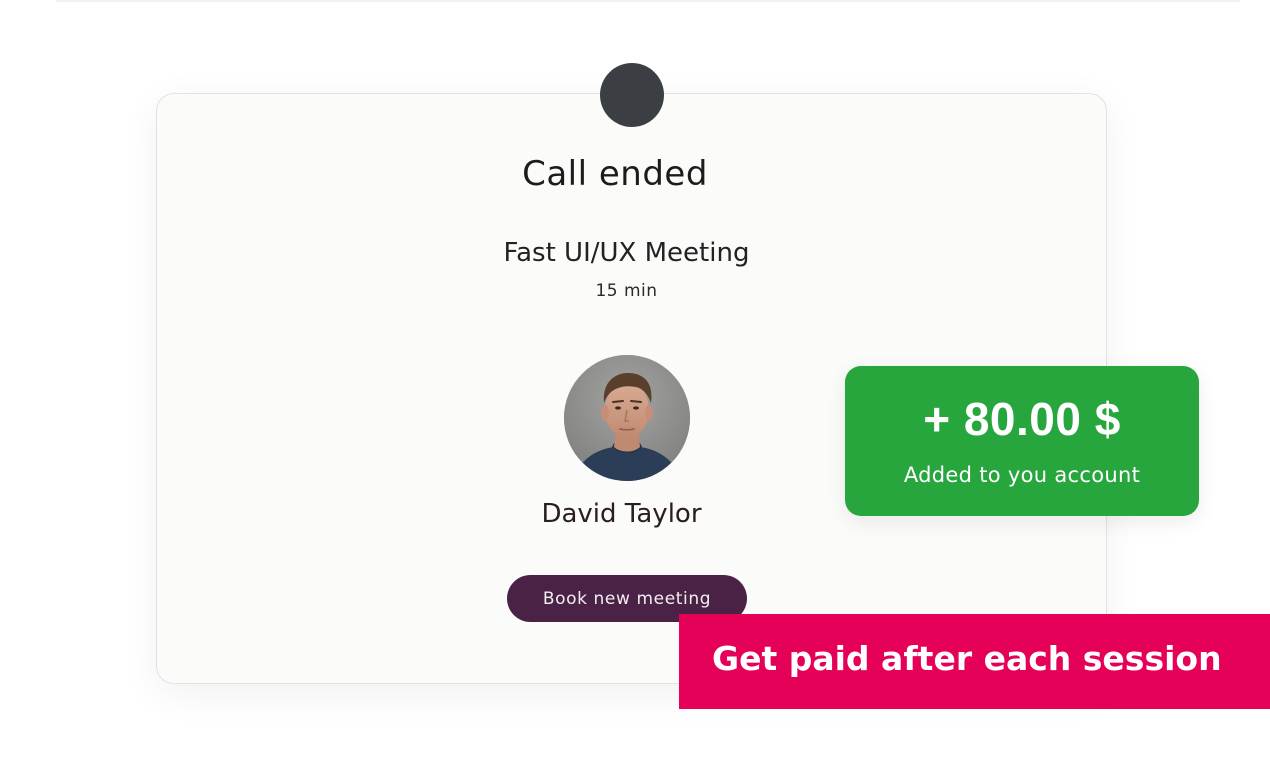  What do you see at coordinates (648, 1) in the screenshot?
I see `top-divider` at bounding box center [648, 1].